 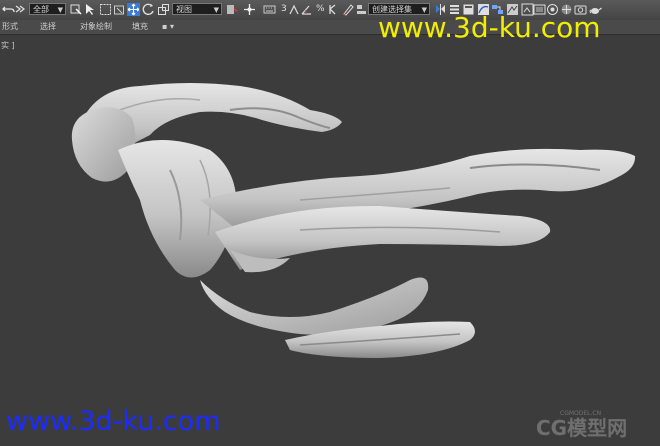 What do you see at coordinates (333, 9) in the screenshot?
I see `spinner-snap-icon` at bounding box center [333, 9].